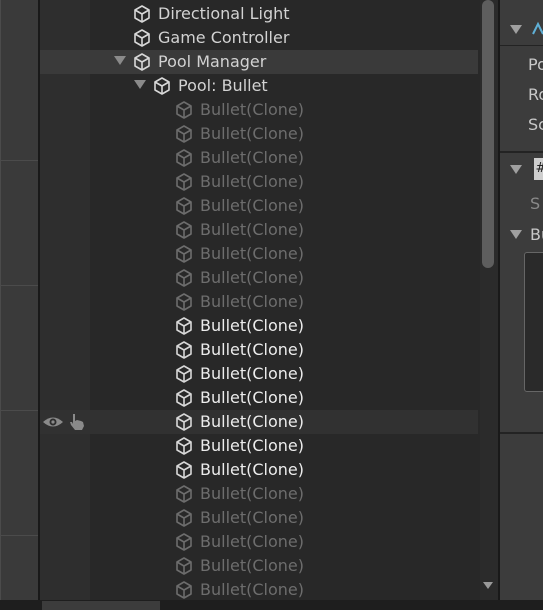  What do you see at coordinates (520, 305) in the screenshot?
I see `inspector-panel: Po Ro Sc # S Bu` at bounding box center [520, 305].